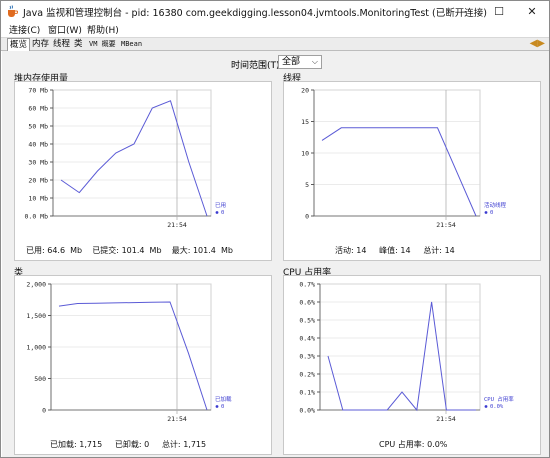  What do you see at coordinates (305, 91) in the screenshot?
I see `threads-y-tick-label: 20` at bounding box center [305, 91].